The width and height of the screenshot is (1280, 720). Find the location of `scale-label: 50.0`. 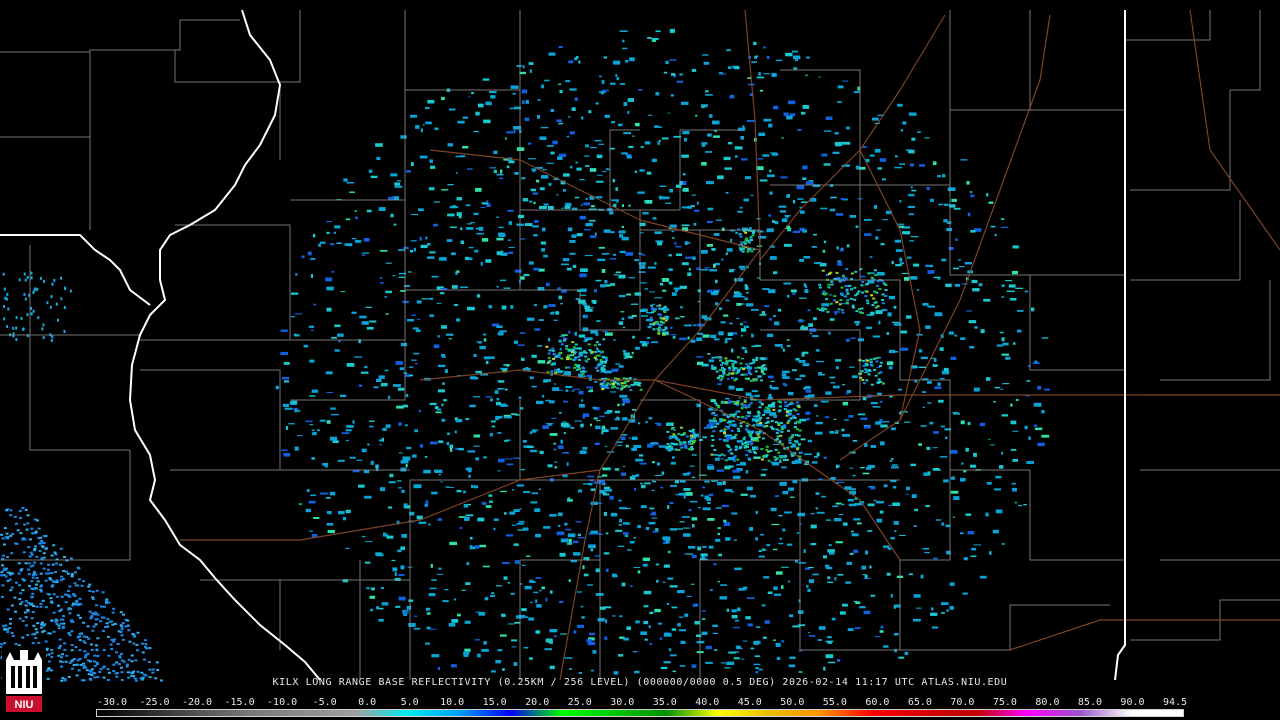

scale-label: 50.0 is located at coordinates (792, 702).